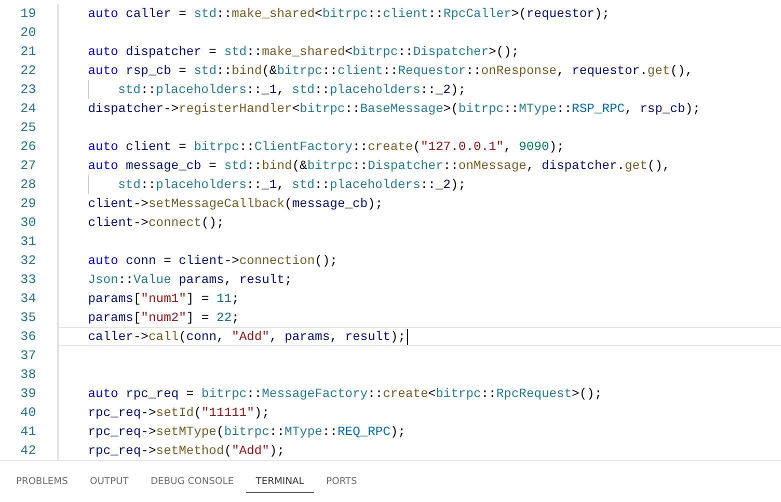 The image size is (781, 502). What do you see at coordinates (179, 413) in the screenshot?
I see `code-line: rpc_req->setId("11111");` at bounding box center [179, 413].